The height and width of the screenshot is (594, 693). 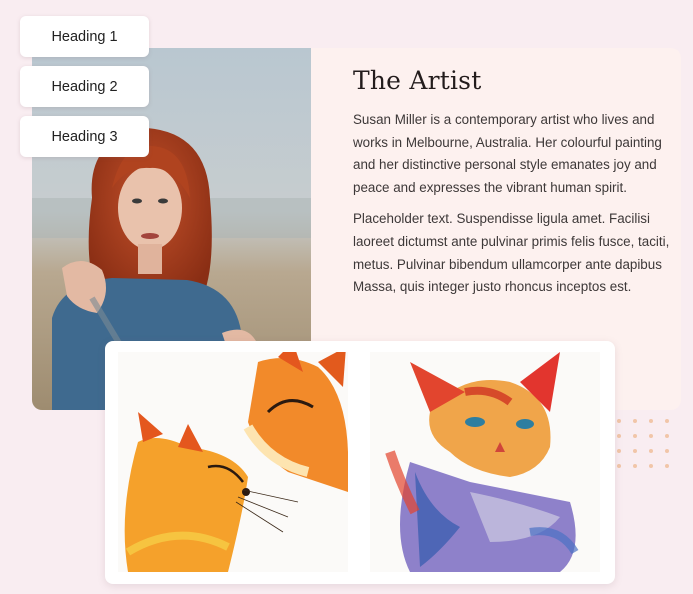 I want to click on heading-3-button: Heading 3, so click(x=84, y=136).